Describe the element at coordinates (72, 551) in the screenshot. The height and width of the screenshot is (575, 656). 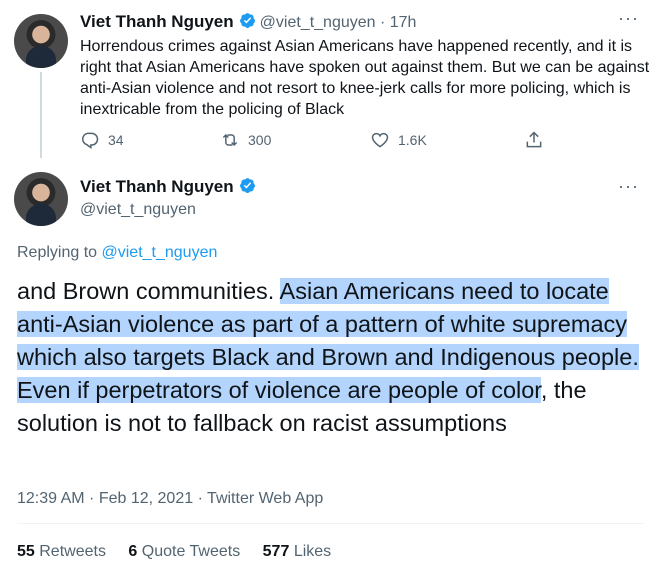
I see `retweets-label: Retweets` at that location.